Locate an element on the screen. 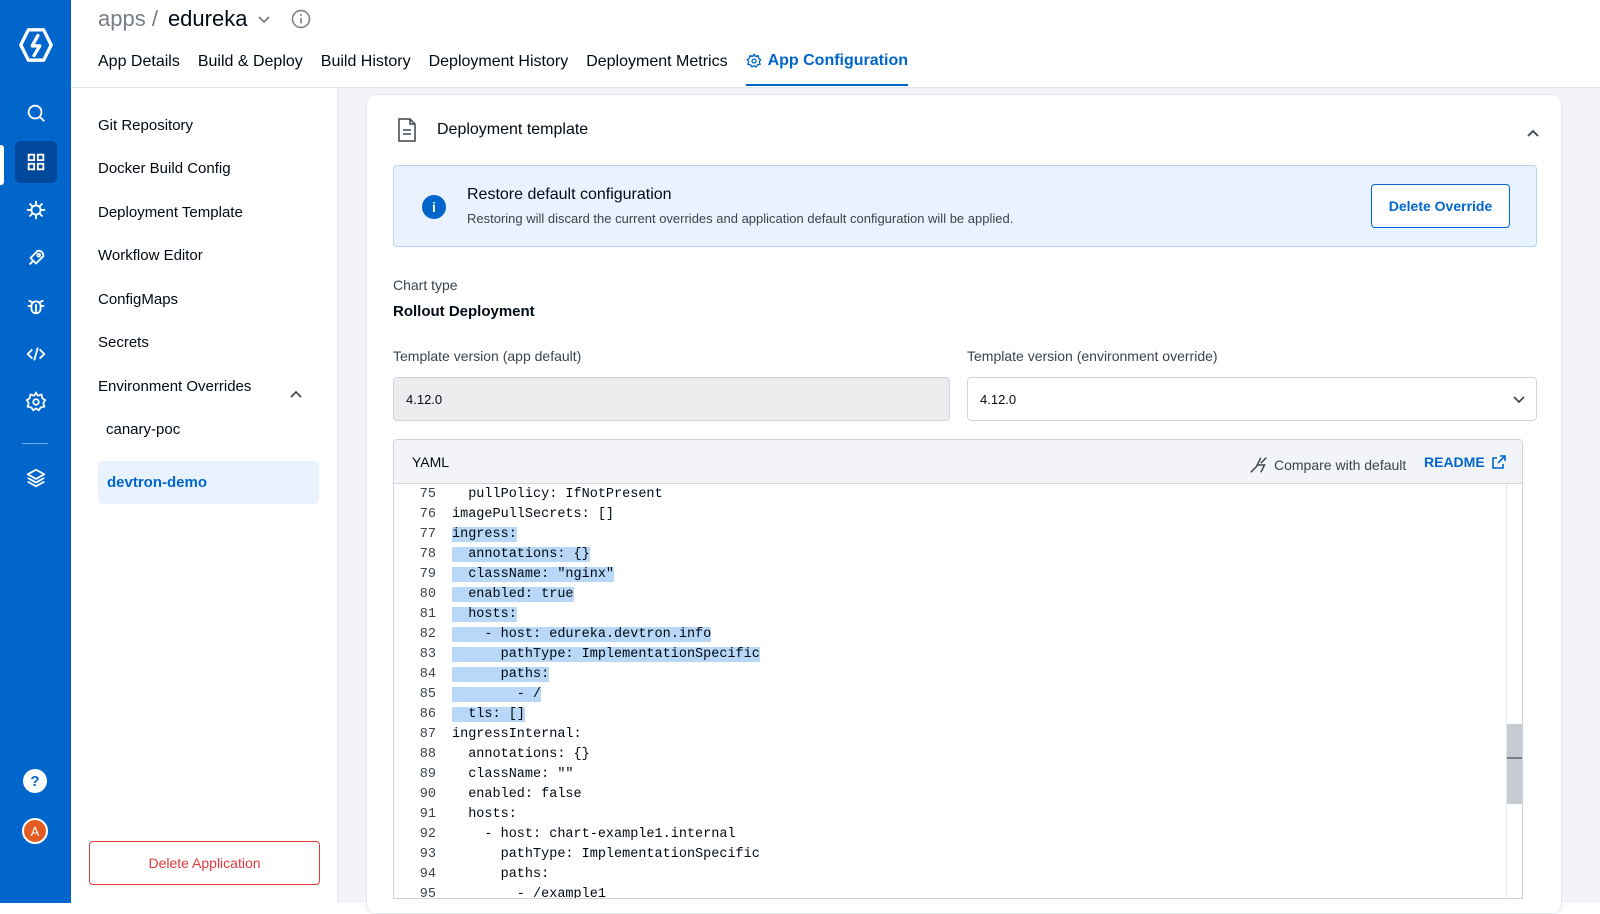 The width and height of the screenshot is (1600, 914). yaml-title: YAML is located at coordinates (431, 462).